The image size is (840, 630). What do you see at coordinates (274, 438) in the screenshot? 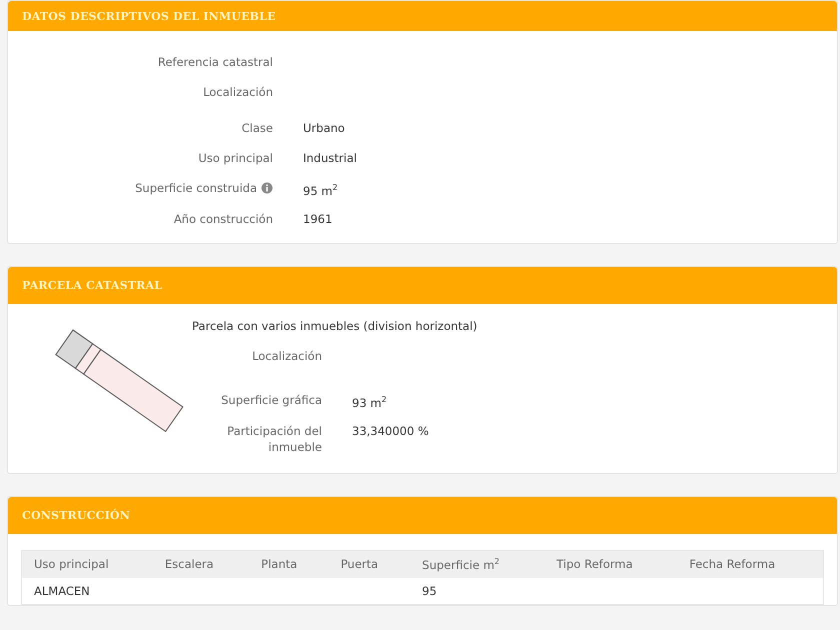
I see `field-label: Participación del inmueble` at bounding box center [274, 438].